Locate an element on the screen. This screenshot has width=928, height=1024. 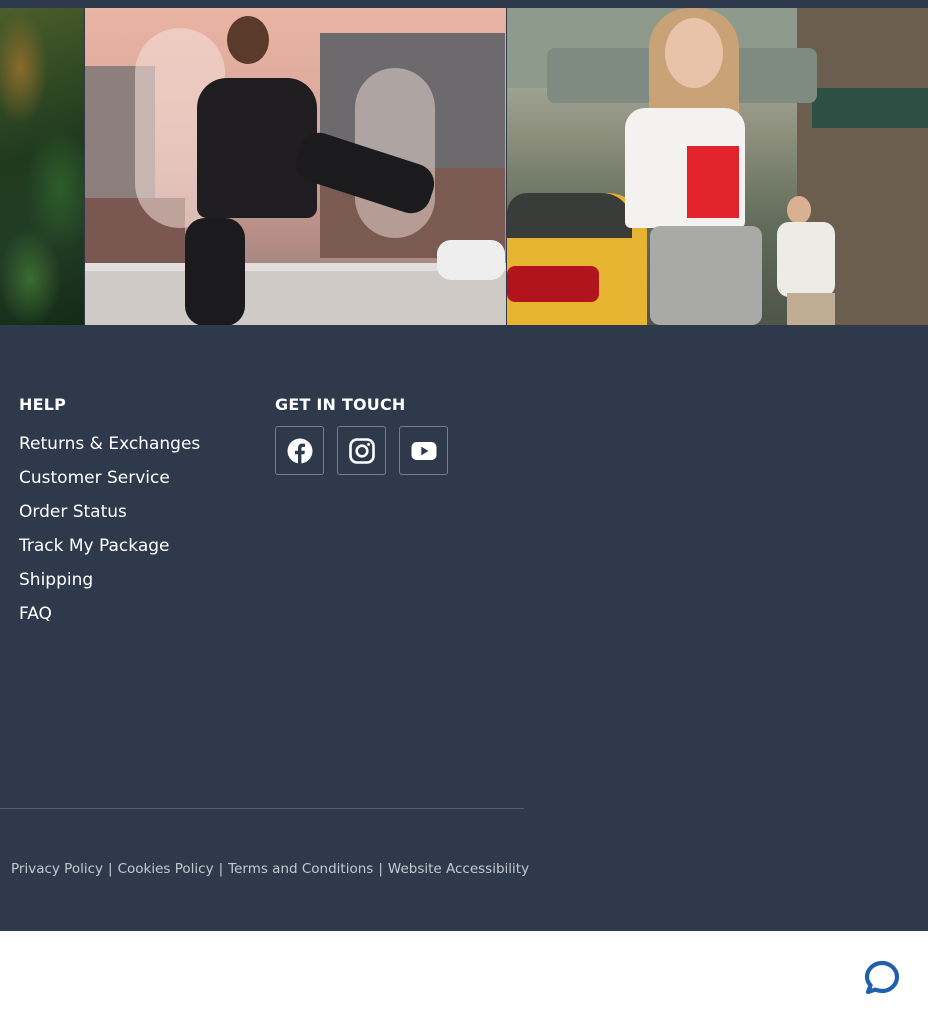
customer-service-link: Customer Service is located at coordinates (94, 478).